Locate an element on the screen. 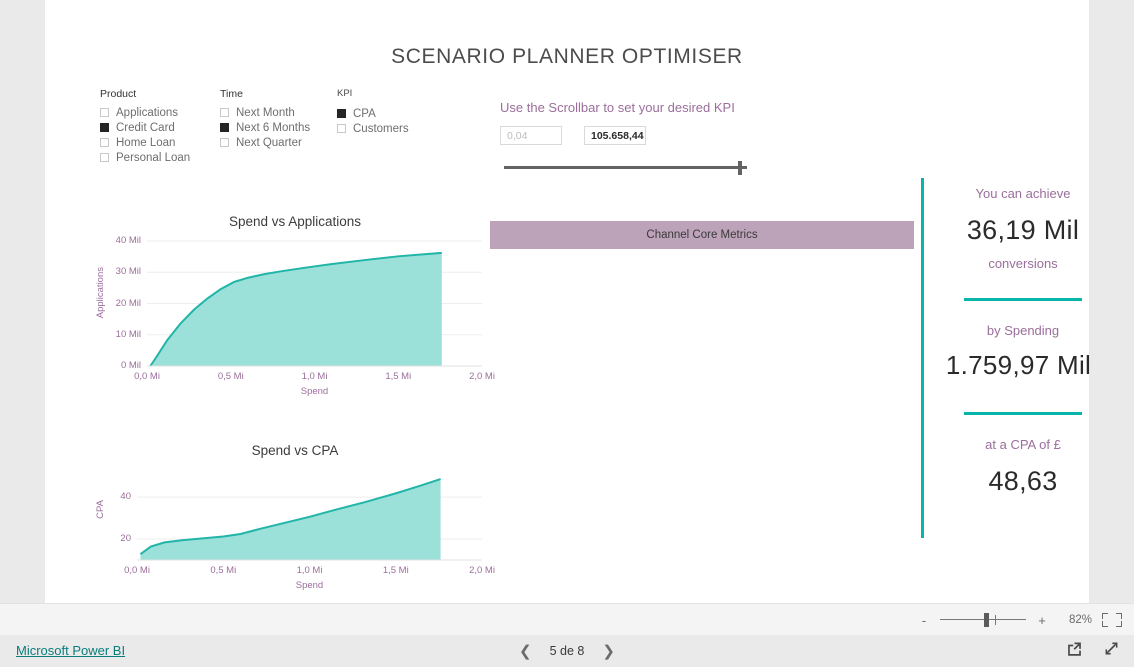 The image size is (1134, 667). kpi-cpa-value: 48,63 is located at coordinates (1023, 481).